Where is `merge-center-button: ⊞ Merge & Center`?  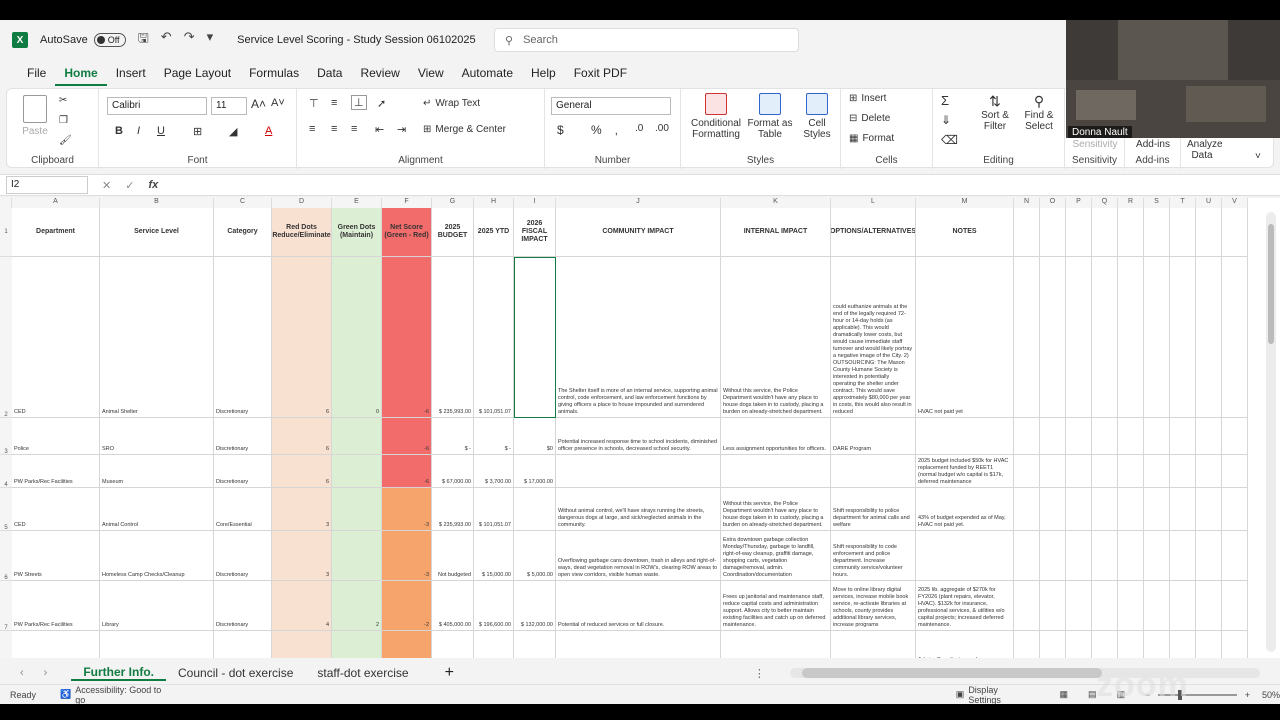 merge-center-button: ⊞ Merge & Center is located at coordinates (464, 129).